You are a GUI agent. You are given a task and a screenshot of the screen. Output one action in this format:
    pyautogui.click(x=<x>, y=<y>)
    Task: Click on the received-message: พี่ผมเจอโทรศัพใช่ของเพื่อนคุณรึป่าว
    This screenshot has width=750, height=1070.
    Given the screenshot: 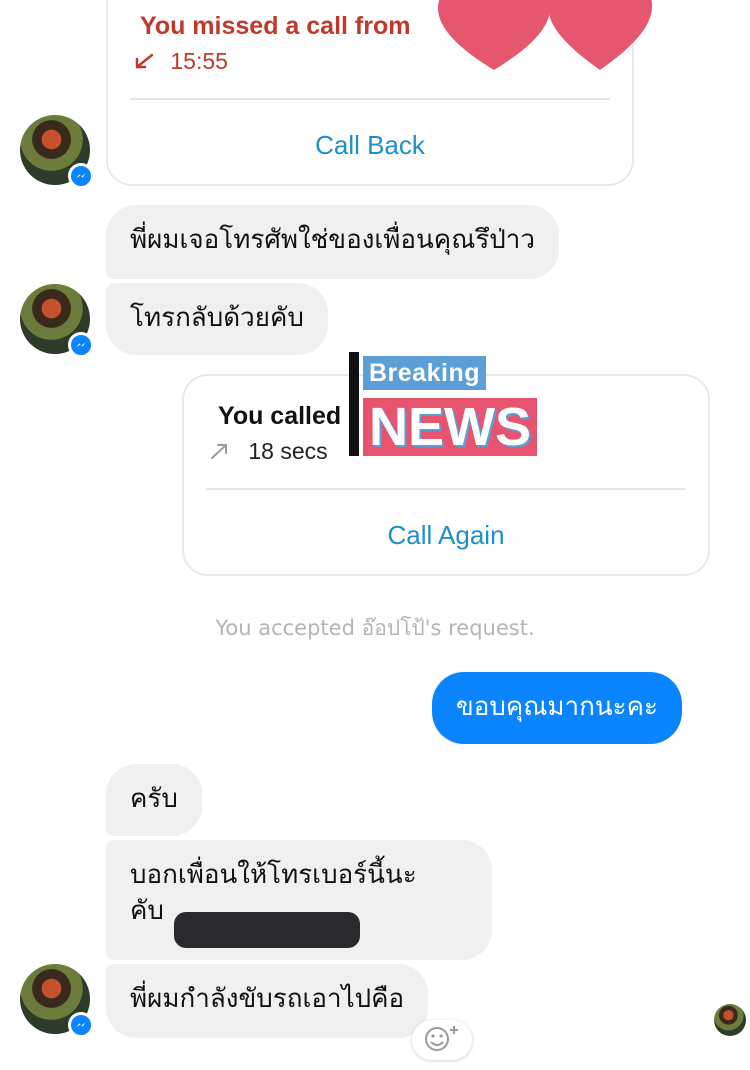 What is the action you would take?
    pyautogui.click(x=332, y=242)
    